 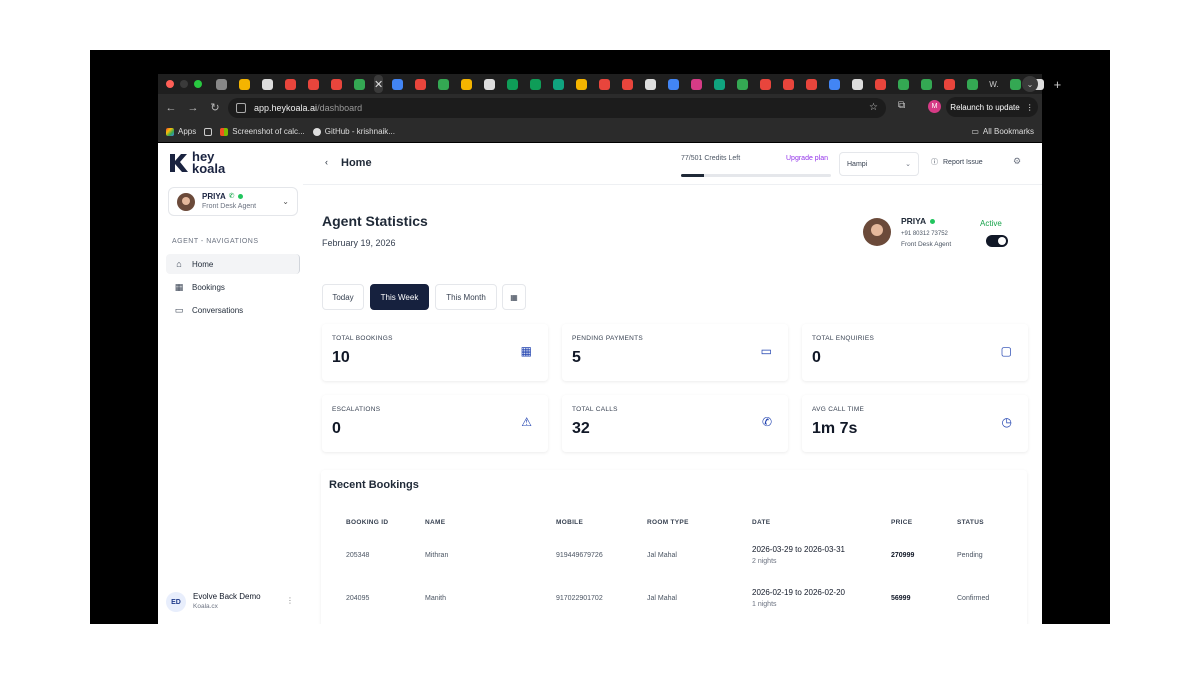 What do you see at coordinates (514, 297) in the screenshot?
I see `date-picker-button: ▦` at bounding box center [514, 297].